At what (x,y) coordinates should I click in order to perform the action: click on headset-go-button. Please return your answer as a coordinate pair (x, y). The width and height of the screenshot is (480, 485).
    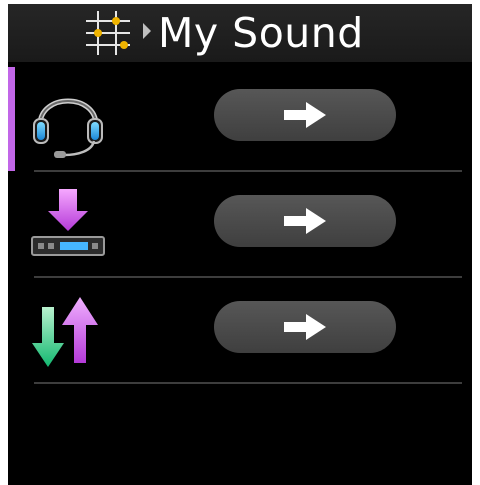
    Looking at the image, I should click on (305, 115).